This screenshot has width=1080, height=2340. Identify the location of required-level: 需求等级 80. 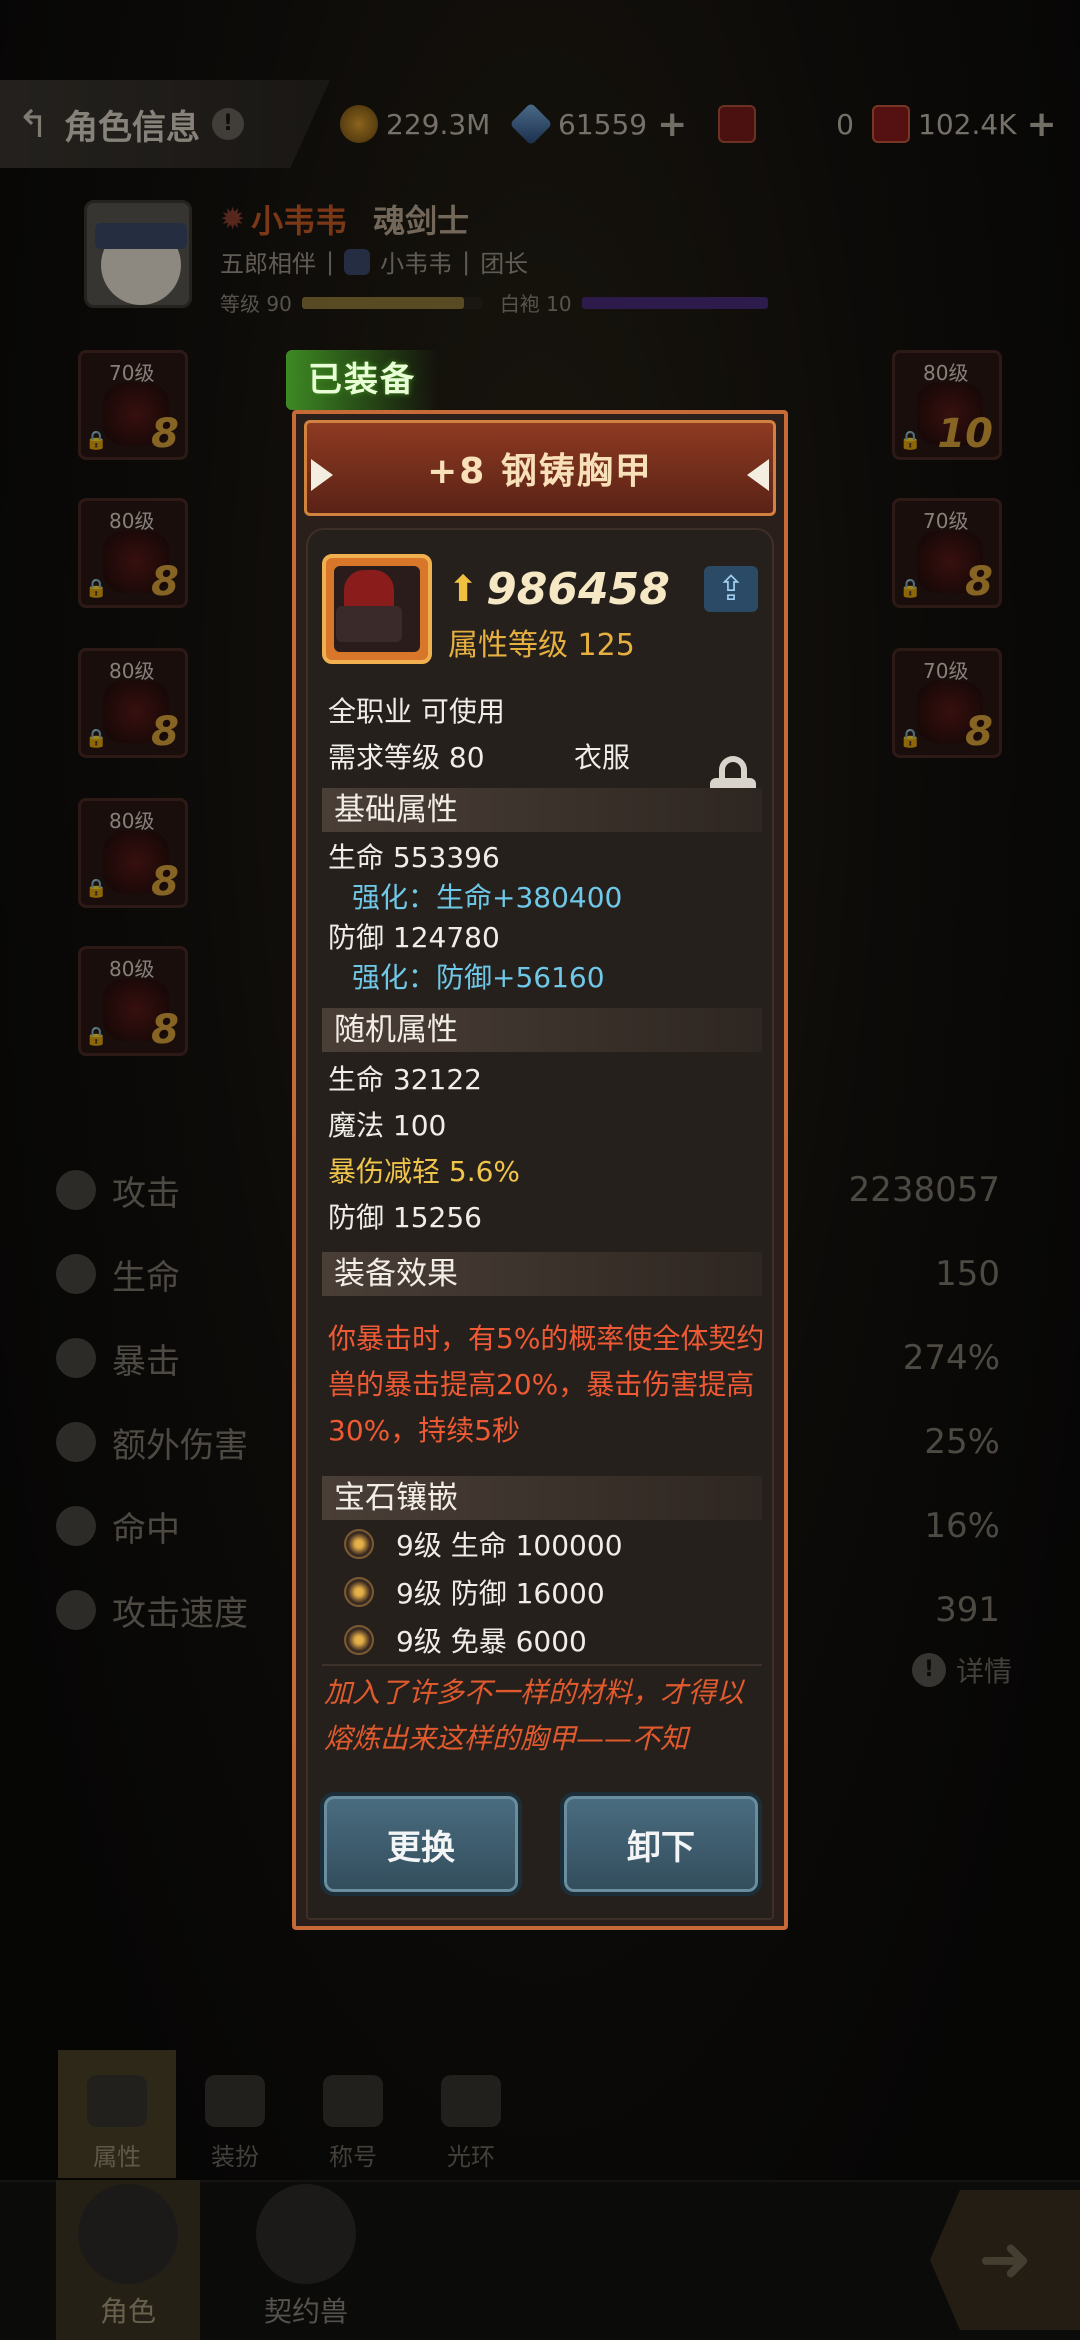
(406, 757).